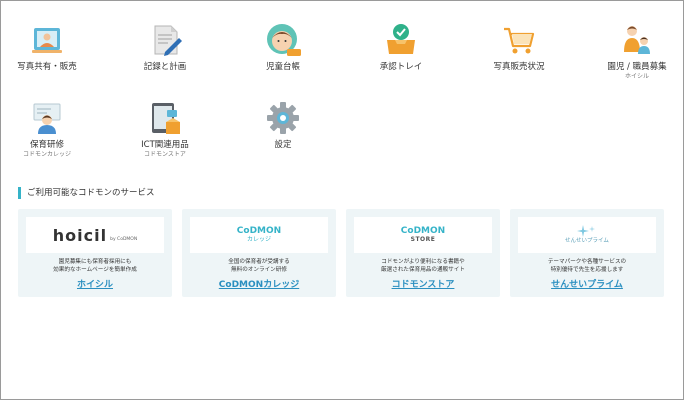  Describe the element at coordinates (283, 145) in the screenshot. I see `menu-label: 設定` at that location.